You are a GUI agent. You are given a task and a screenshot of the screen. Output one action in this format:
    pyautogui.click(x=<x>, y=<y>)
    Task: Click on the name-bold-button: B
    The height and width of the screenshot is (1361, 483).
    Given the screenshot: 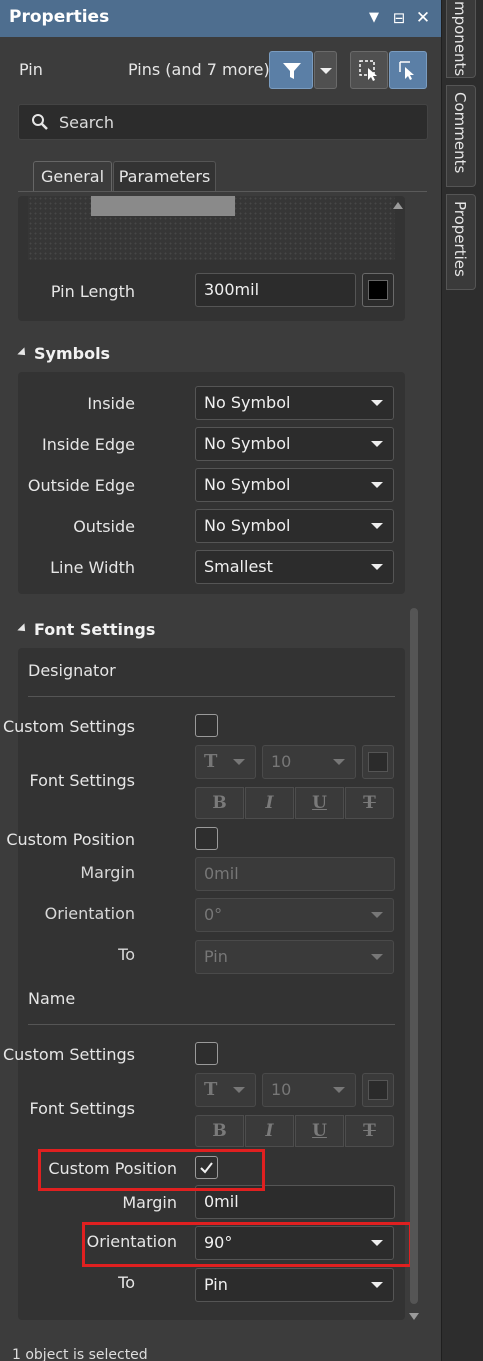 What is the action you would take?
    pyautogui.click(x=219, y=1131)
    